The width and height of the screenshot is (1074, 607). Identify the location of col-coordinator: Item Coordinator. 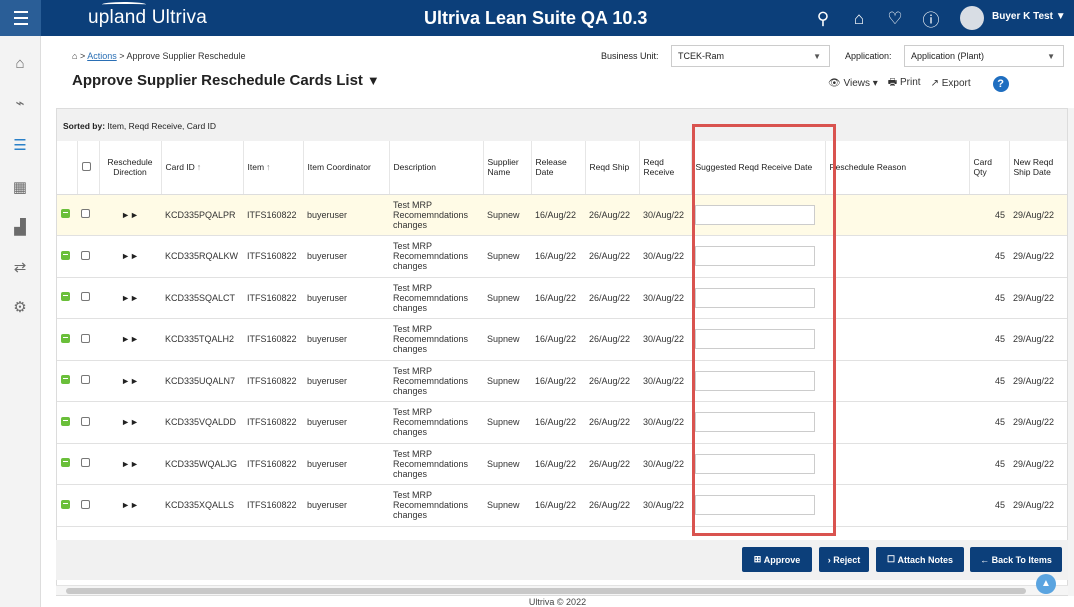
(346, 168).